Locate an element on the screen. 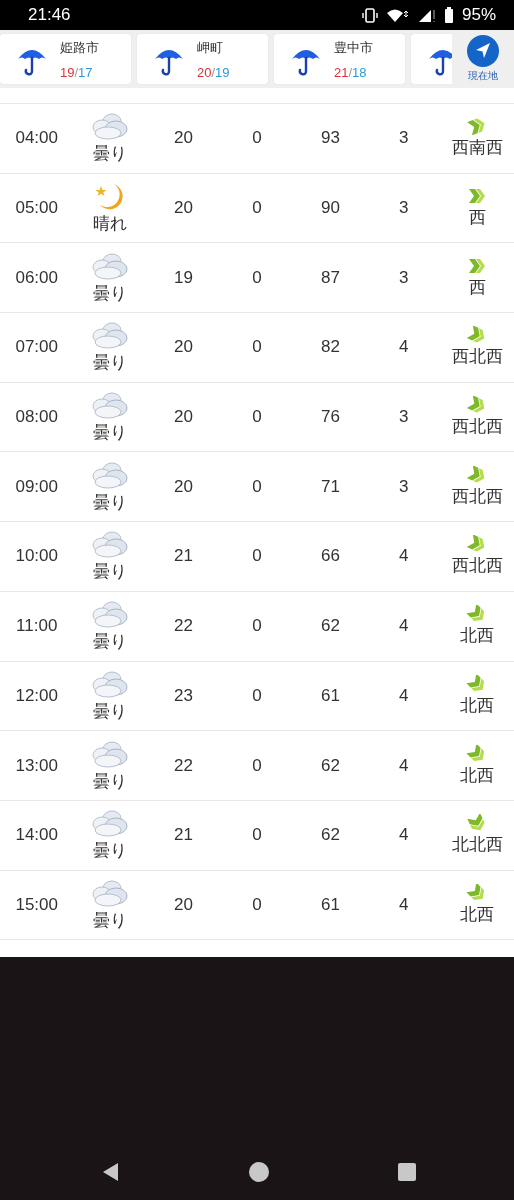 Image resolution: width=514 pixels, height=1200 pixels. hour-cell-text: 14:00 is located at coordinates (36, 835).